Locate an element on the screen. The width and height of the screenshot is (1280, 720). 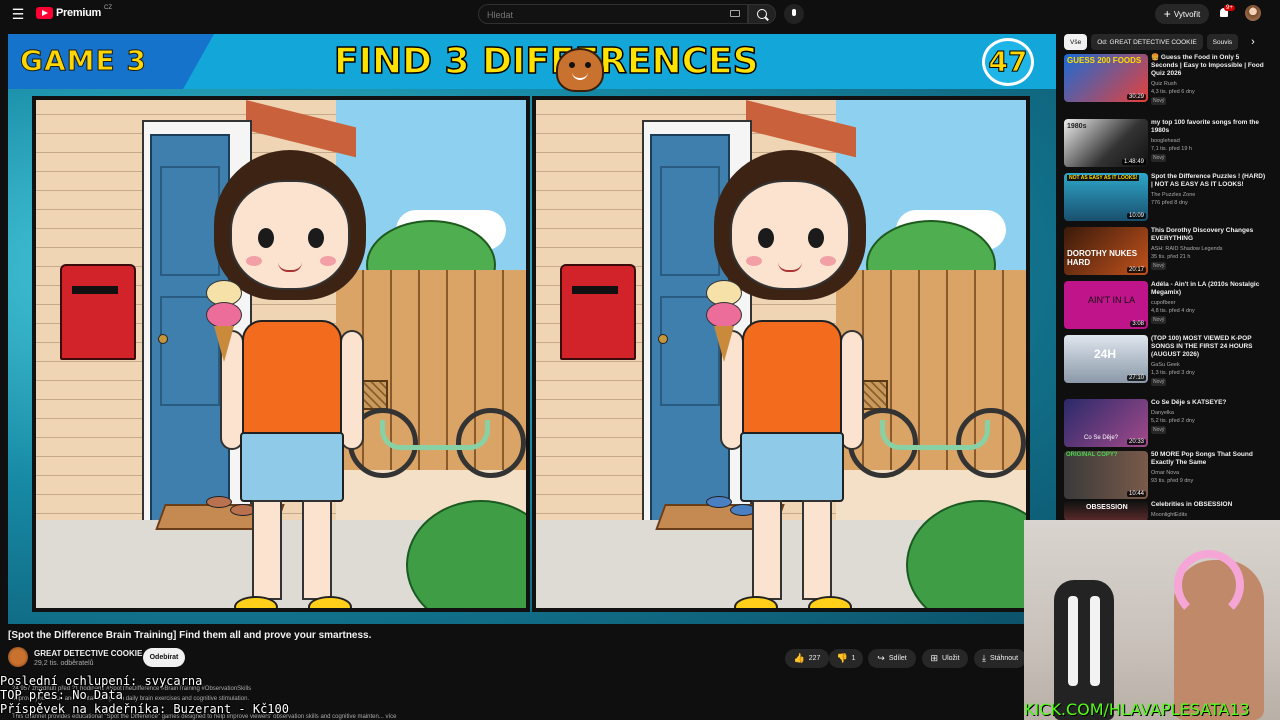
share-button: ↪ Sdílet is located at coordinates (892, 658).